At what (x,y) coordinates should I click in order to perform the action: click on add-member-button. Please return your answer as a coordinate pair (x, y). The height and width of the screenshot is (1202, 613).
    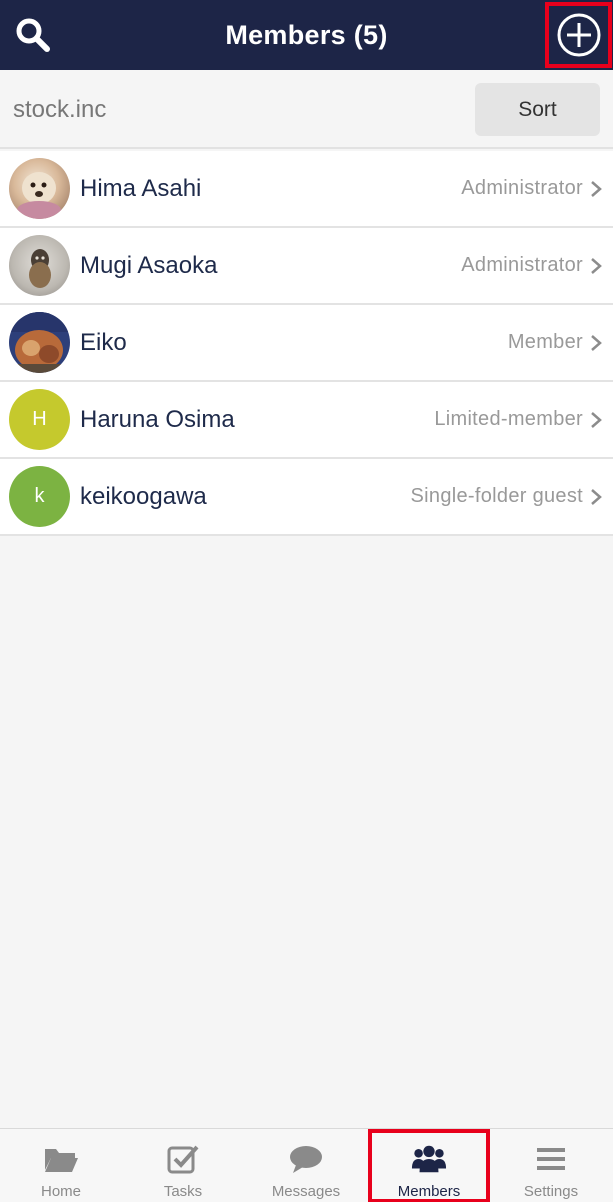
    Looking at the image, I should click on (578, 35).